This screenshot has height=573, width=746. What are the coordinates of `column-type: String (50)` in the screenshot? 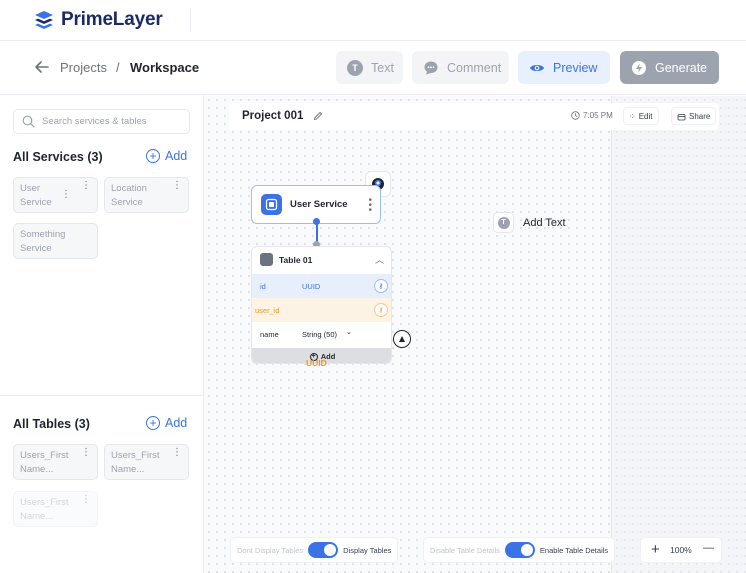 It's located at (320, 334).